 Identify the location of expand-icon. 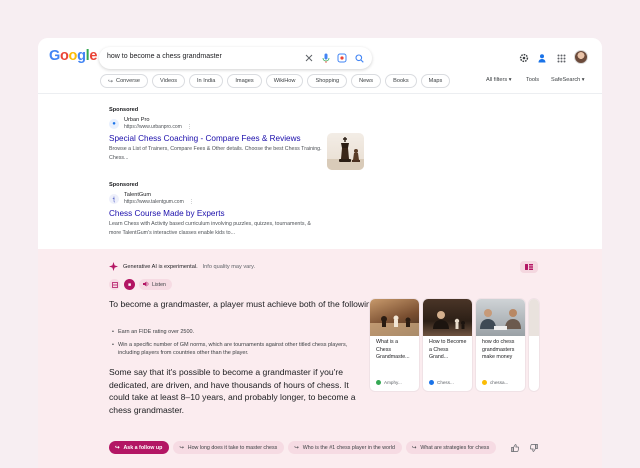
(114, 284).